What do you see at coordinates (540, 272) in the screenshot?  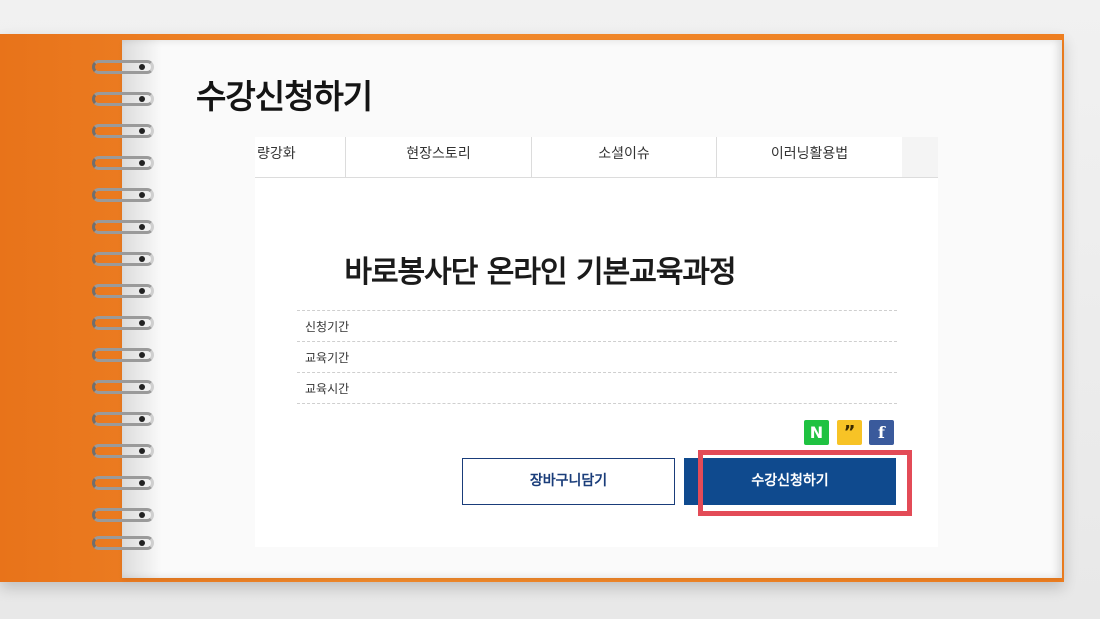 I see `course-title: 바로봉사단 온라인 기본교육과정` at bounding box center [540, 272].